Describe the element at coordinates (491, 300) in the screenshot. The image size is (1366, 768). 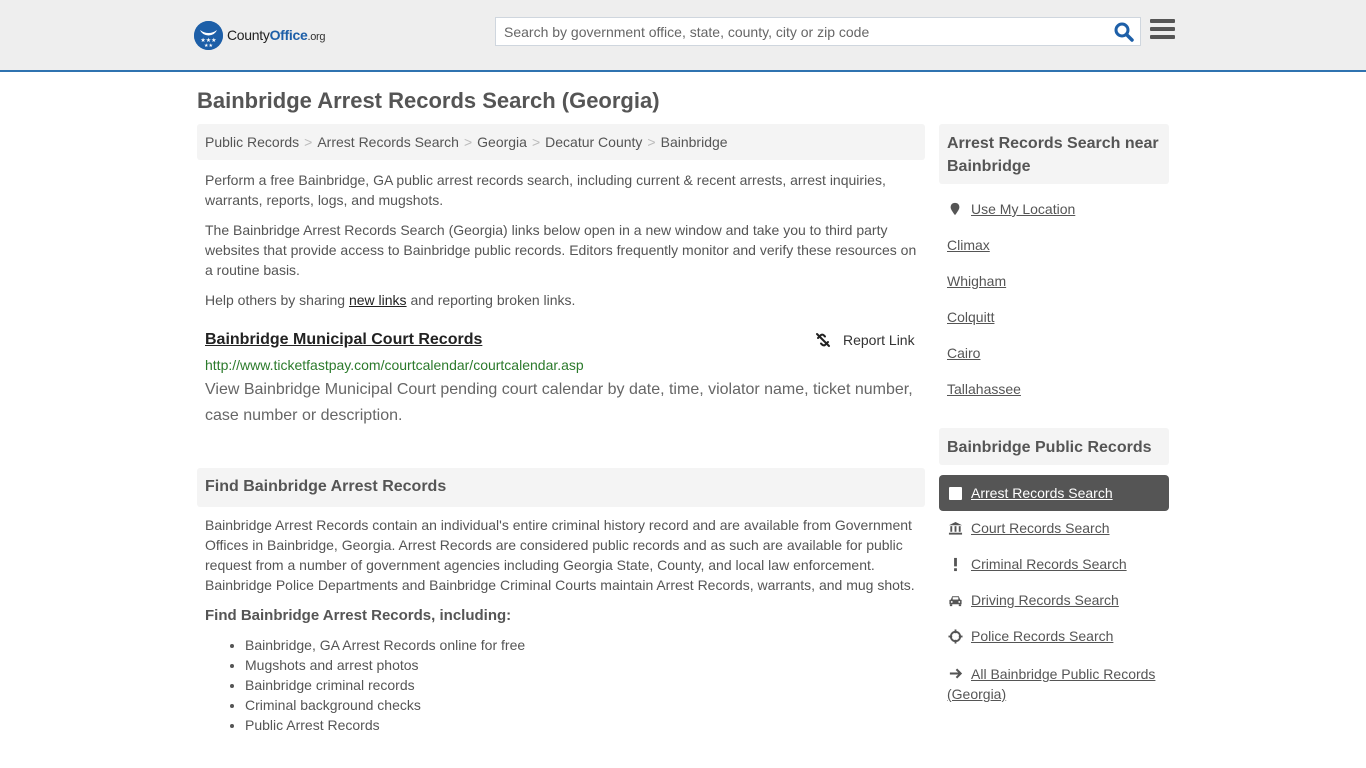
I see `intro-p3-text-end: and reporting broken links.` at that location.